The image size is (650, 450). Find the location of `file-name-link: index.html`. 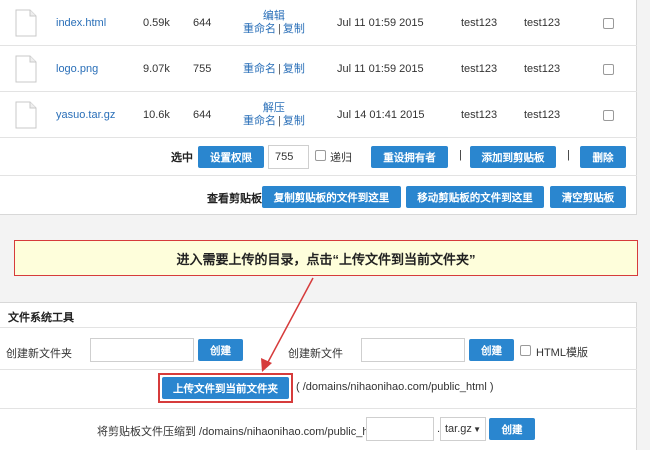

file-name-link: index.html is located at coordinates (81, 23).